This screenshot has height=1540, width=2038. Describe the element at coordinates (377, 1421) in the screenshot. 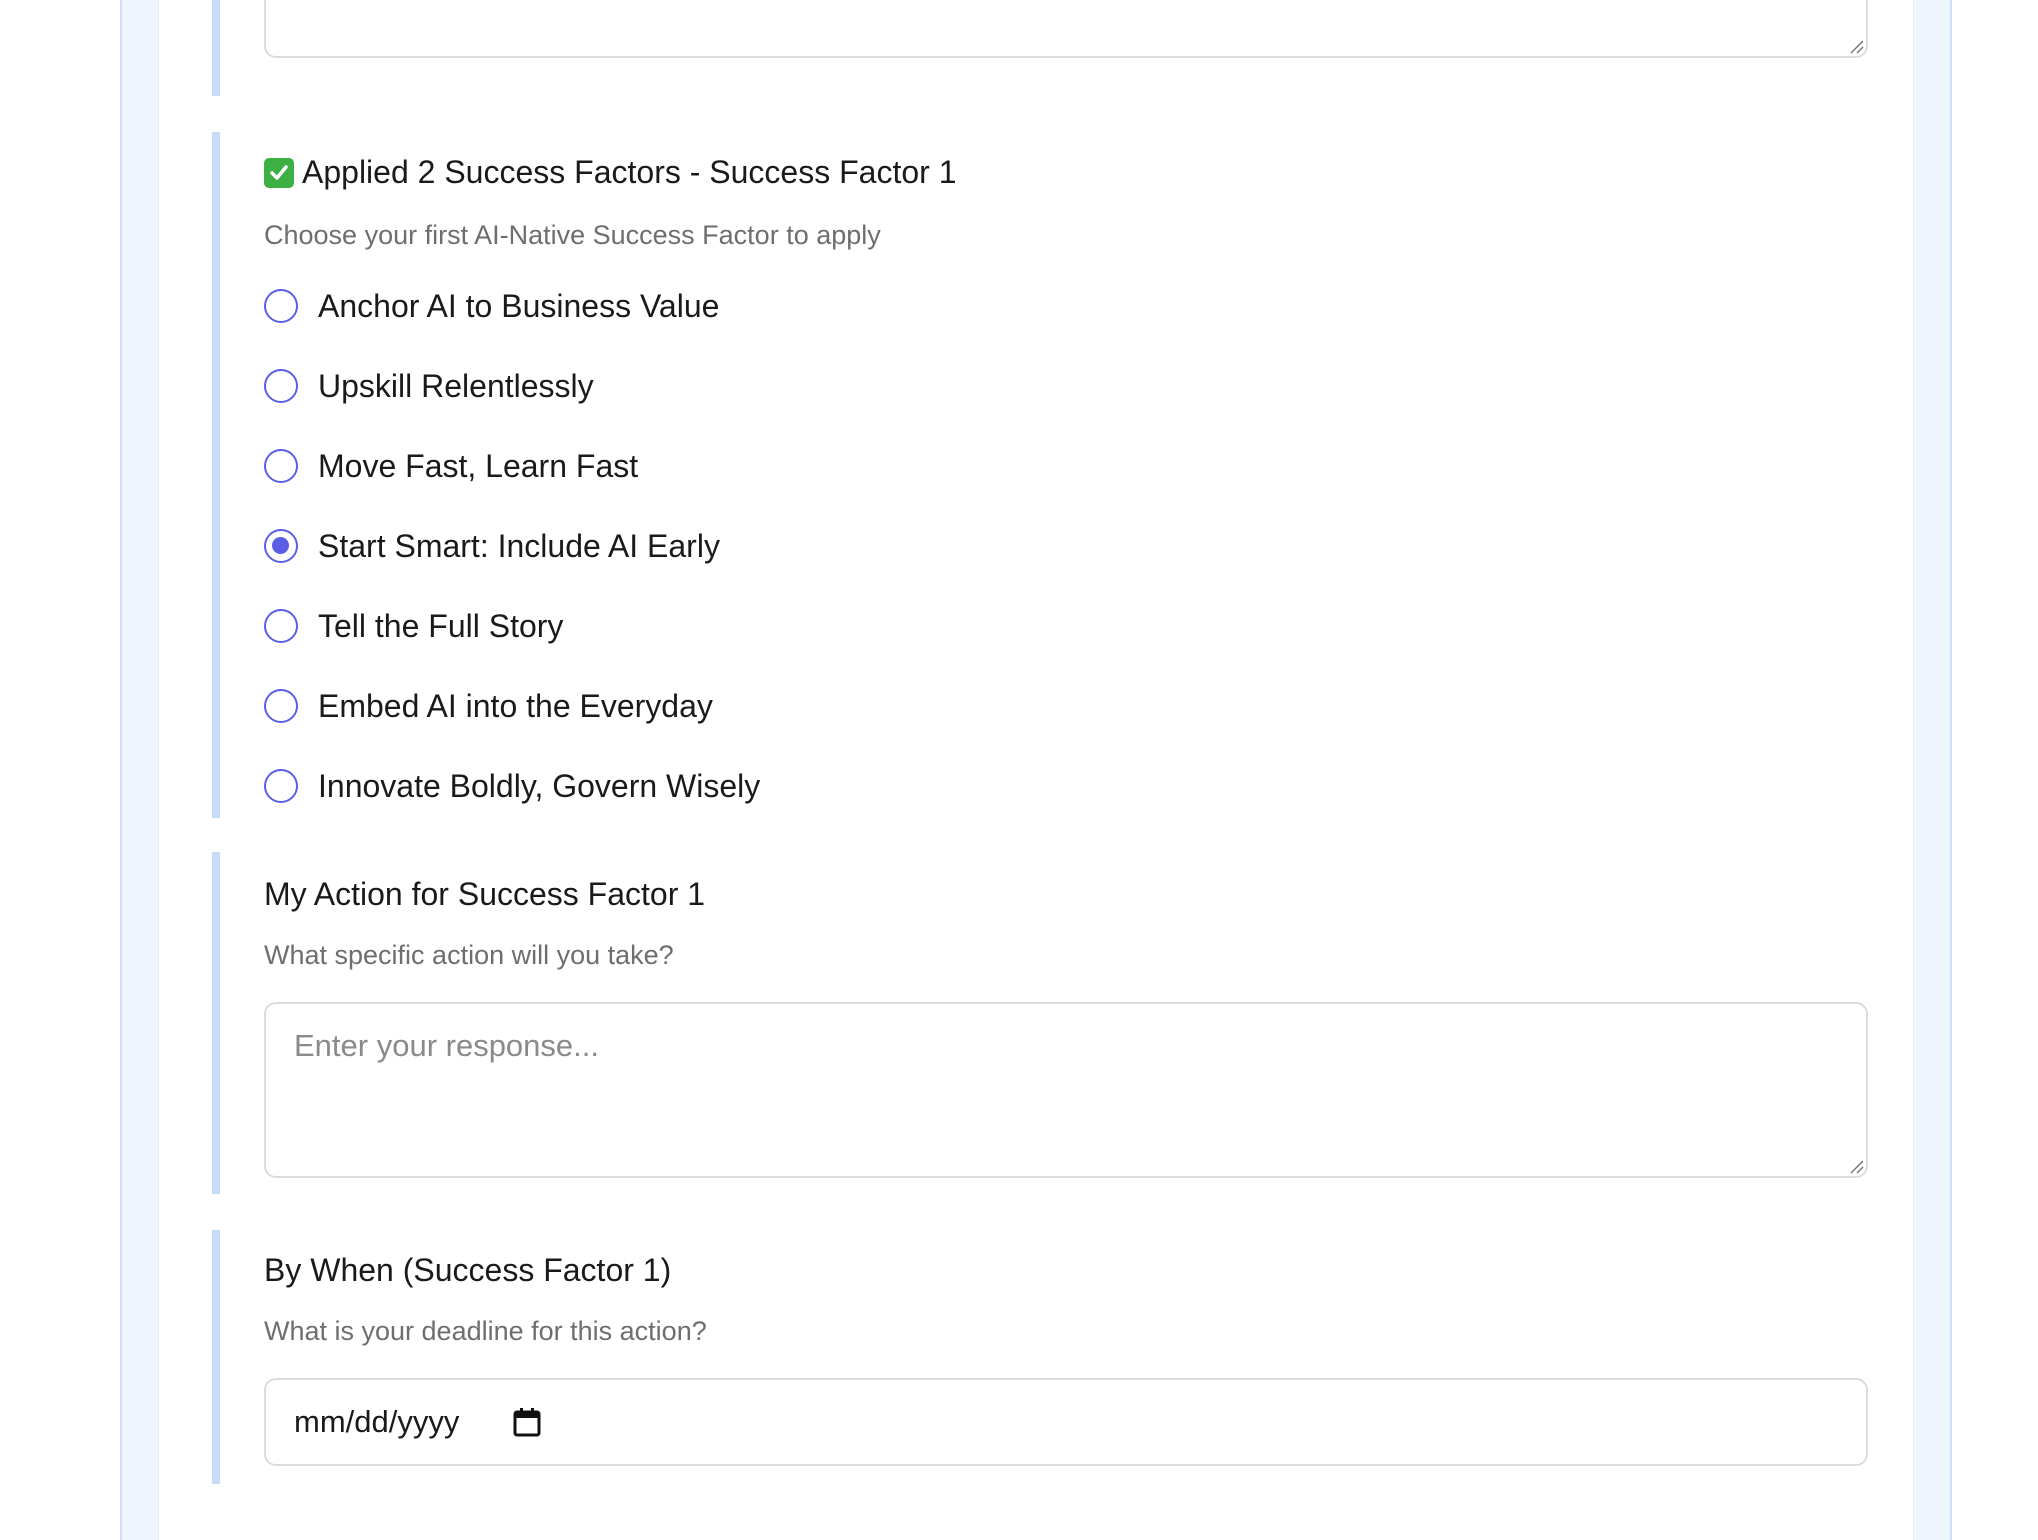

I see `date-placeholder: mm/dd/yyyy` at that location.